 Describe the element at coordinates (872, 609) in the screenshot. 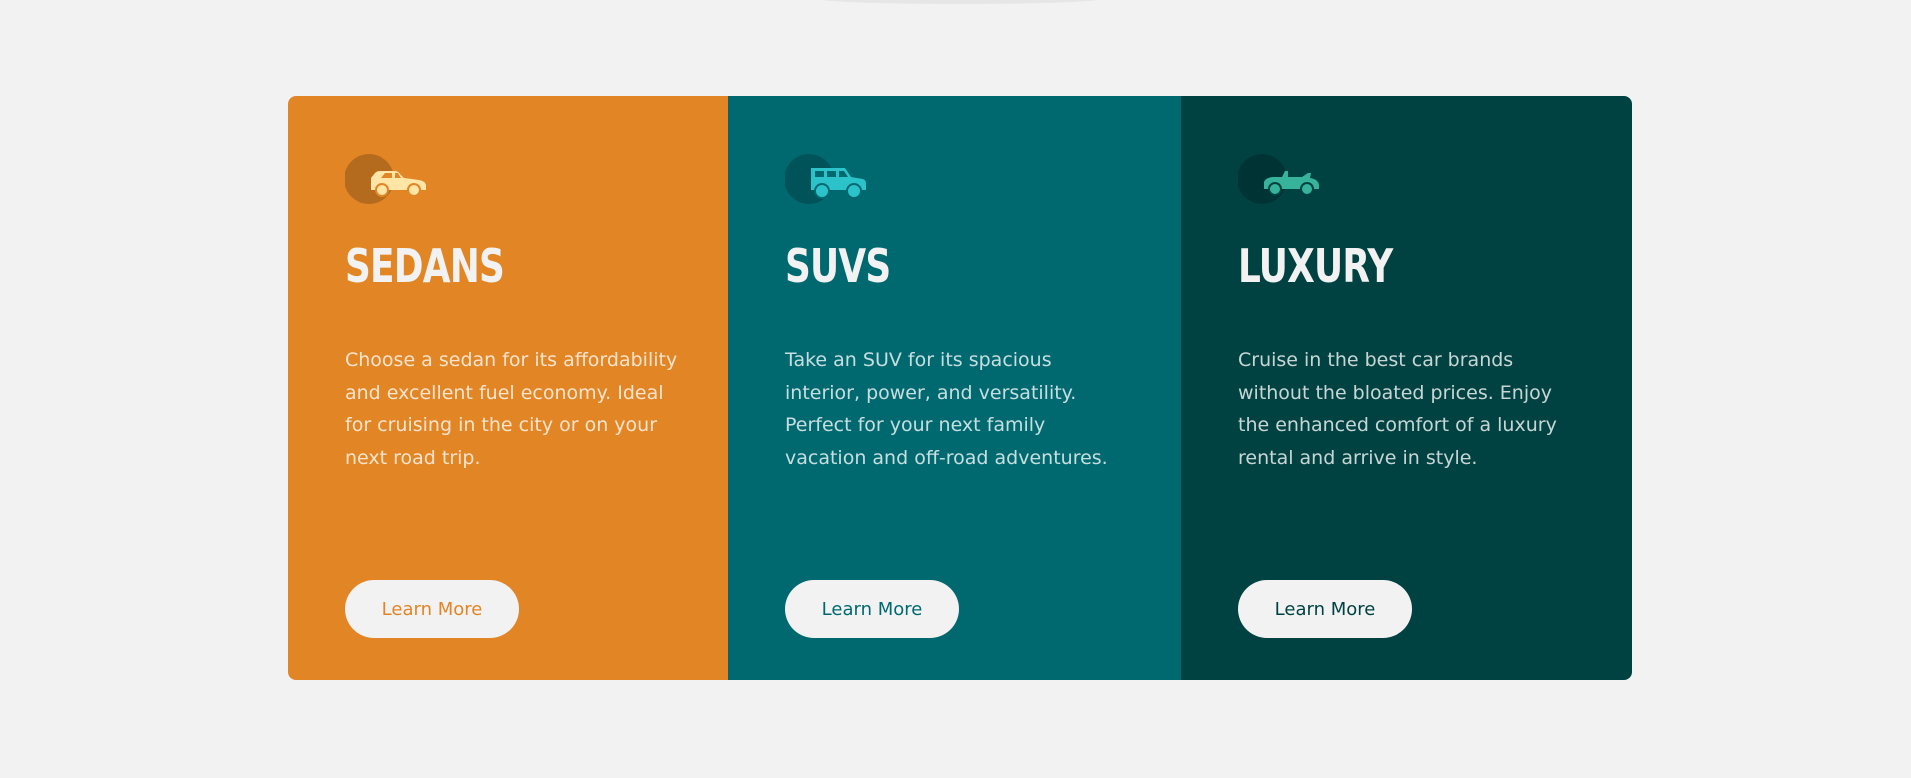

I see `learn-more-button-suvs: Learn More` at that location.